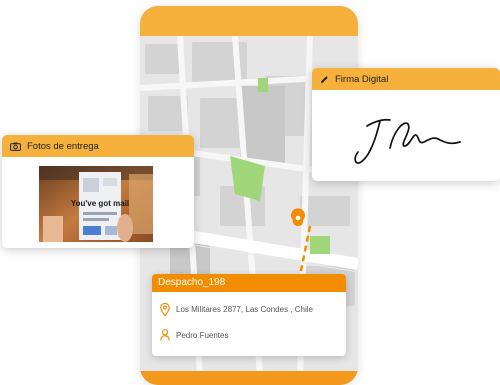  I want to click on signature-drawing, so click(407, 141).